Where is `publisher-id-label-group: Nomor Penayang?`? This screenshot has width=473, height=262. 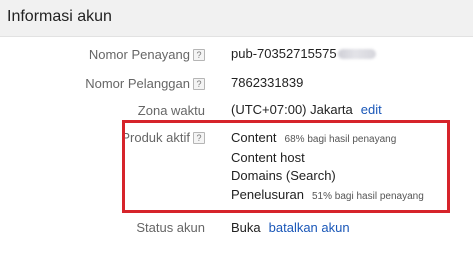
publisher-id-label-group: Nomor Penayang? is located at coordinates (147, 54).